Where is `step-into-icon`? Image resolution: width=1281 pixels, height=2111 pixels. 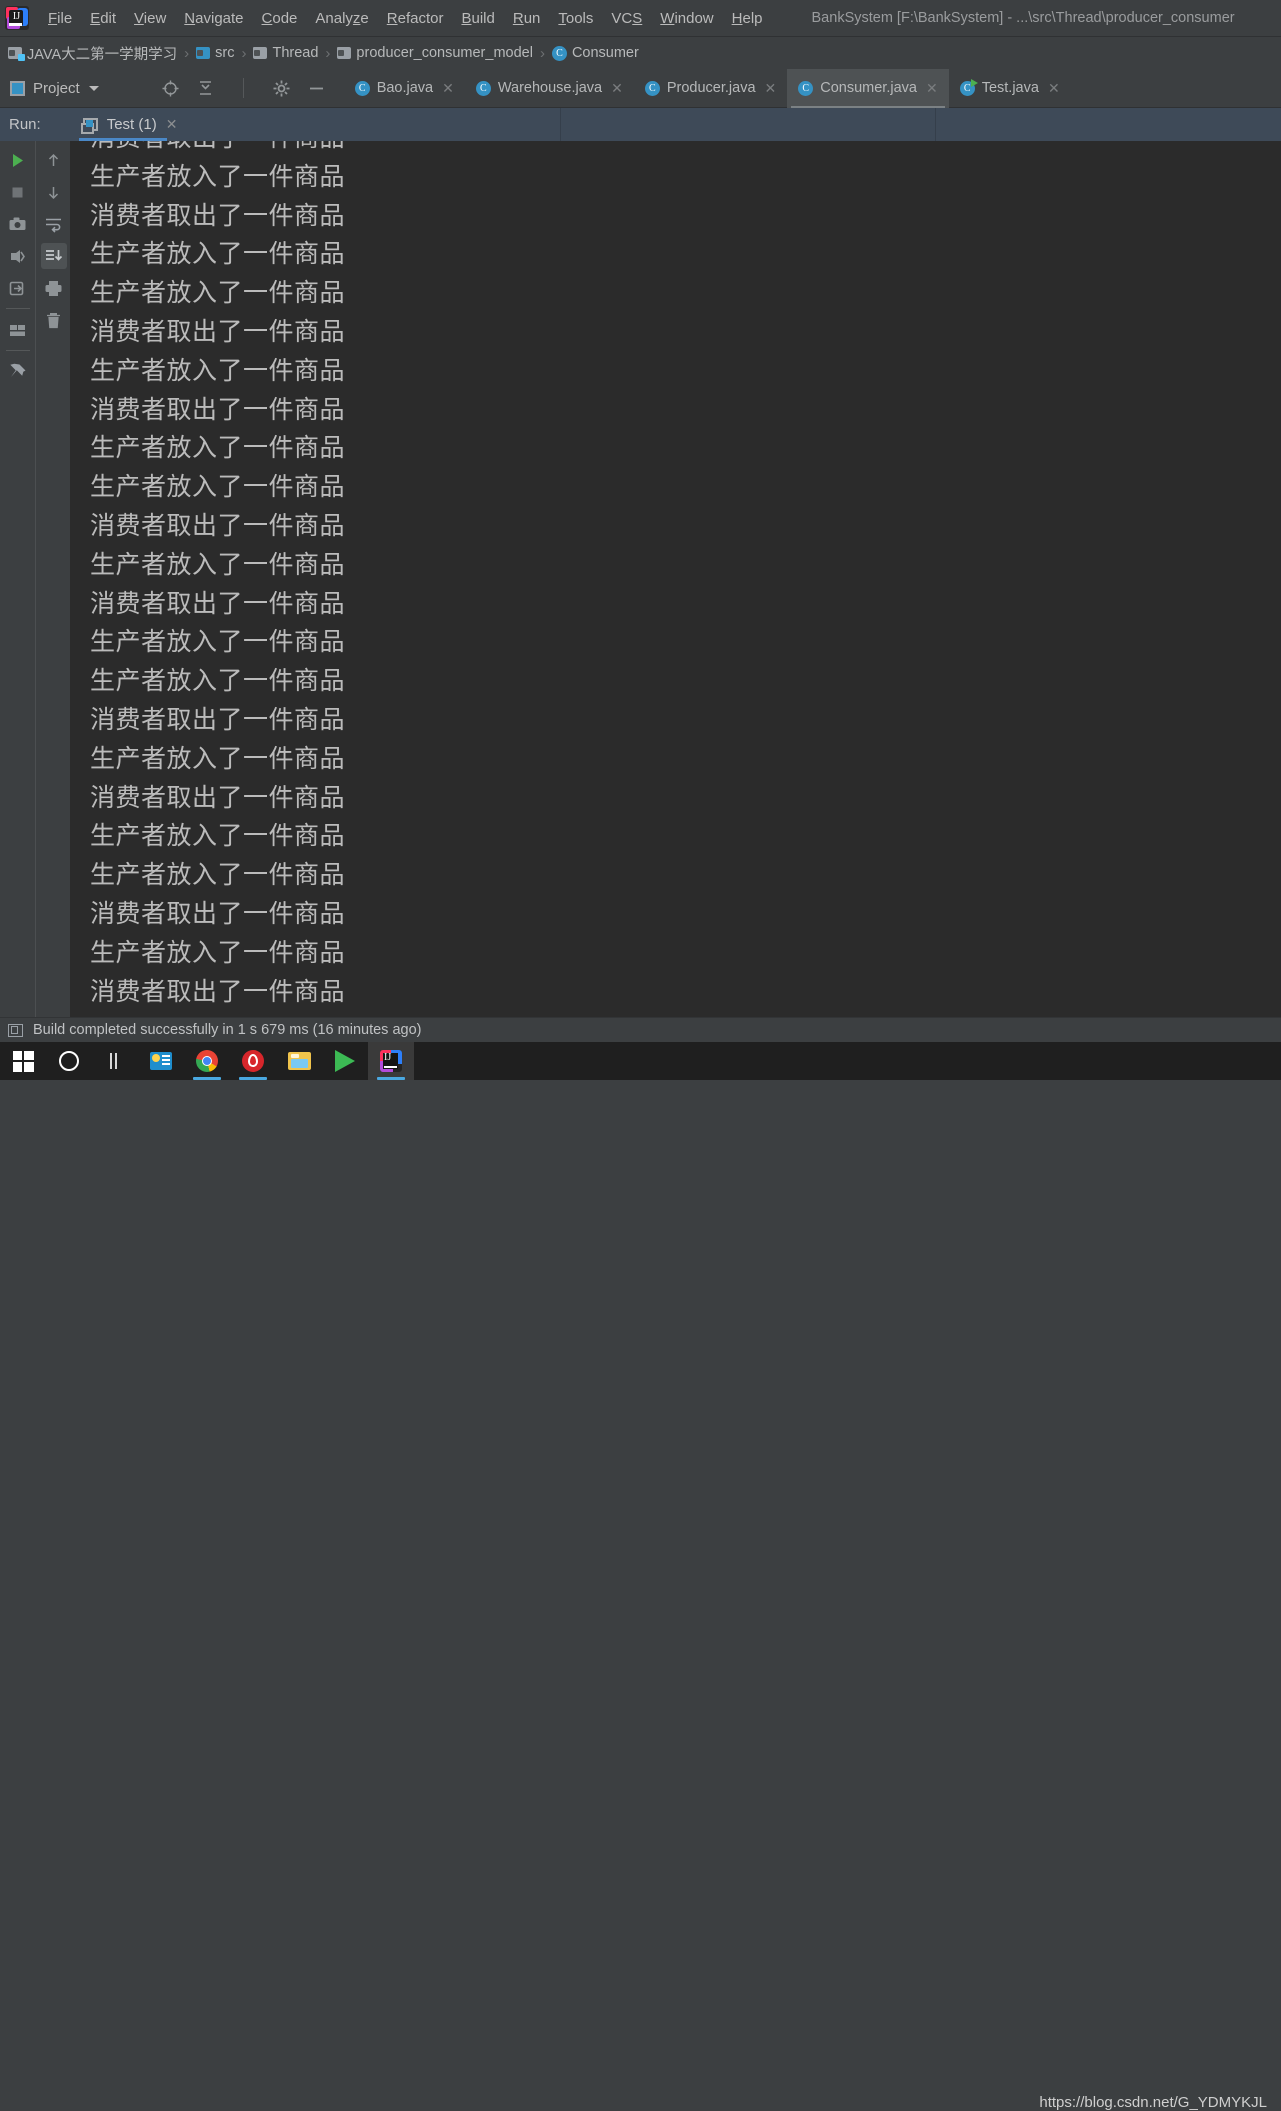
step-into-icon is located at coordinates (18, 288).